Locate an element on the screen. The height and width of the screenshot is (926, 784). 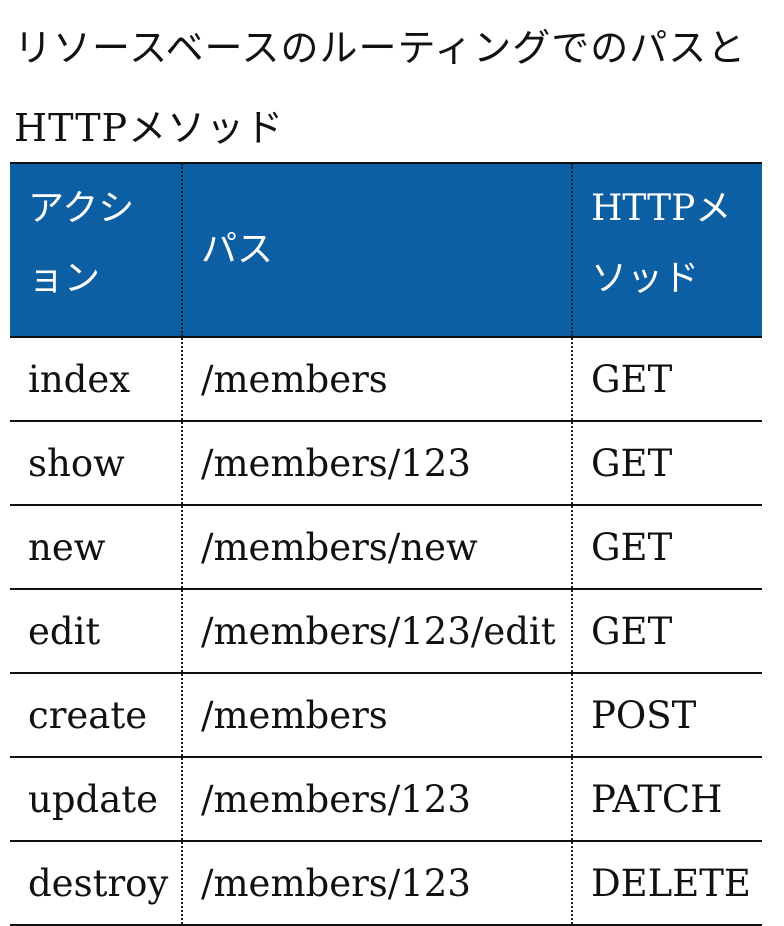
method-cell: PATCH is located at coordinates (667, 799).